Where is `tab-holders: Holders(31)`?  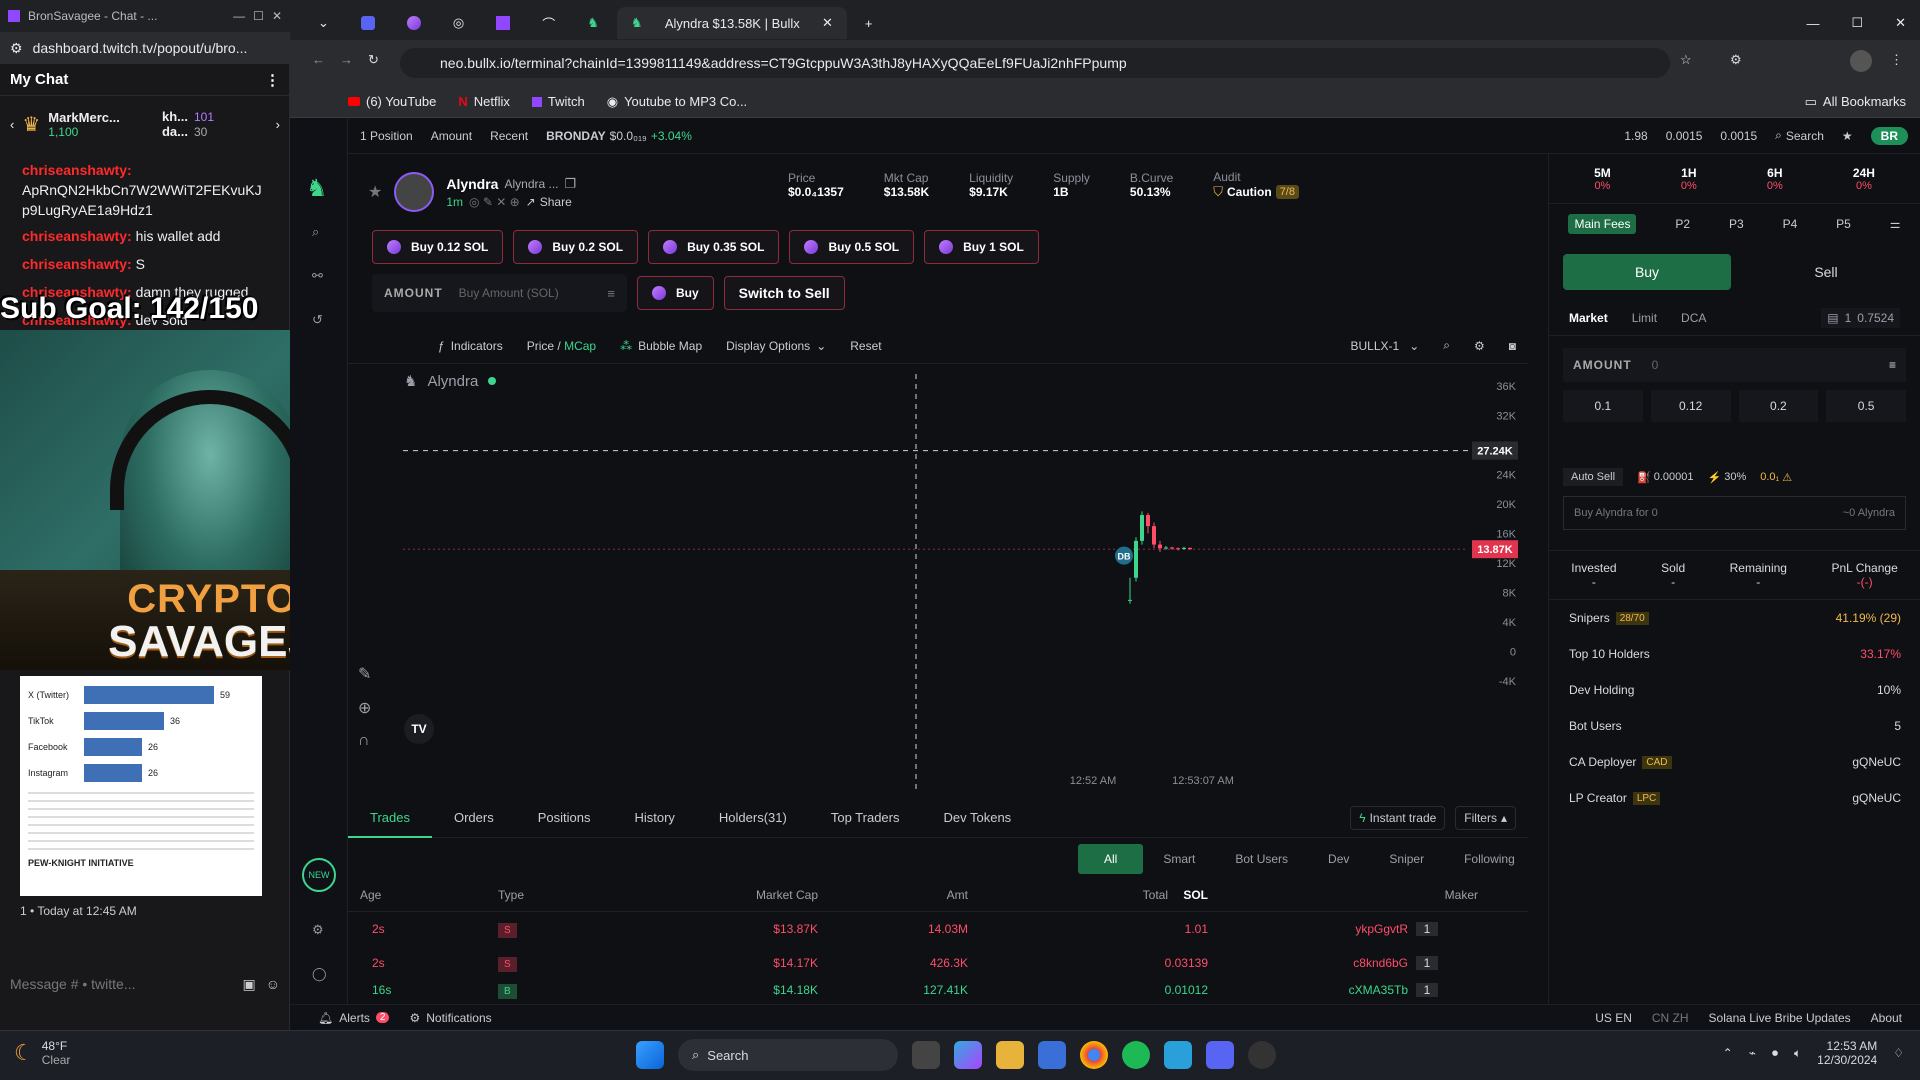
tab-holders: Holders(31) is located at coordinates (753, 818).